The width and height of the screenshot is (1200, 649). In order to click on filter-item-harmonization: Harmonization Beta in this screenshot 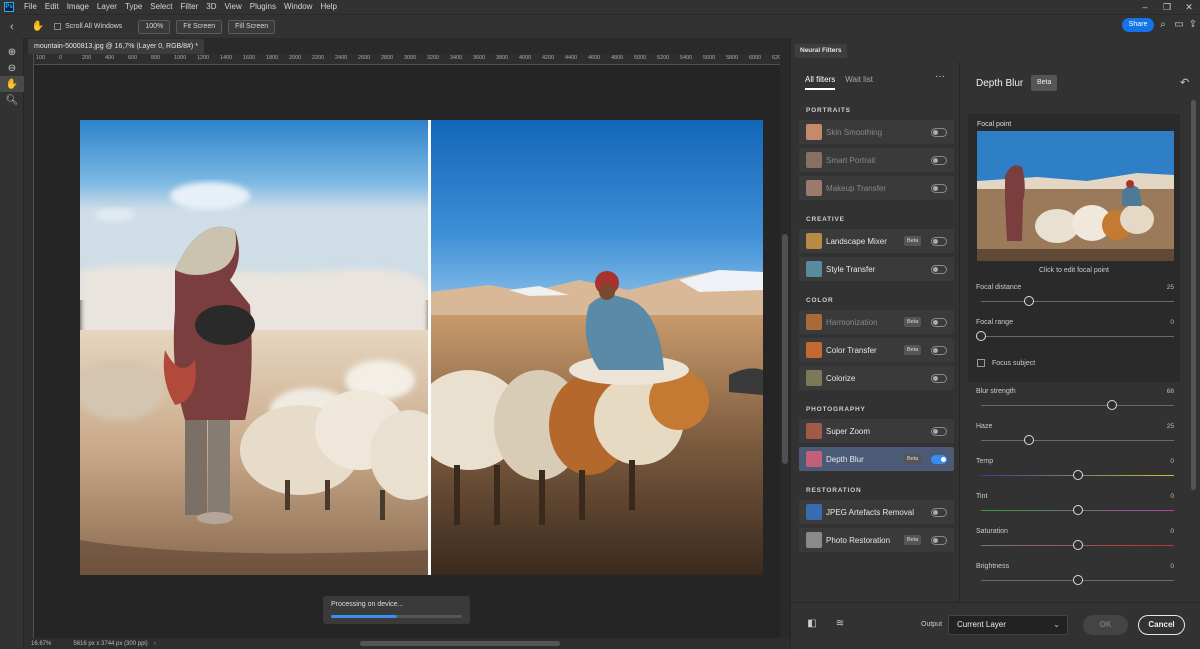, I will do `click(876, 322)`.